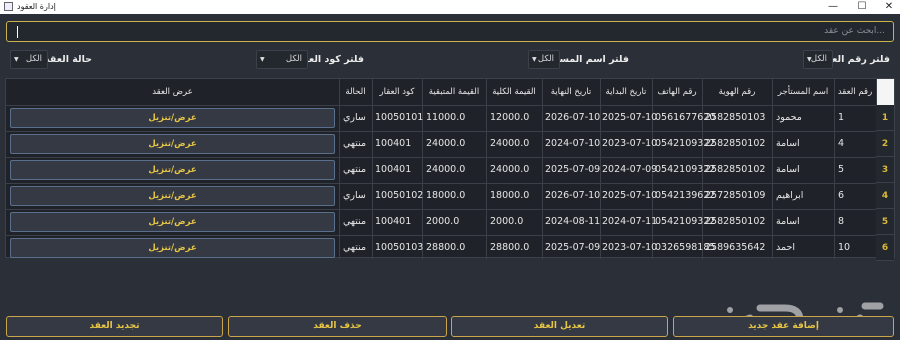  Describe the element at coordinates (833, 7) in the screenshot. I see `minimize-button: —` at that location.